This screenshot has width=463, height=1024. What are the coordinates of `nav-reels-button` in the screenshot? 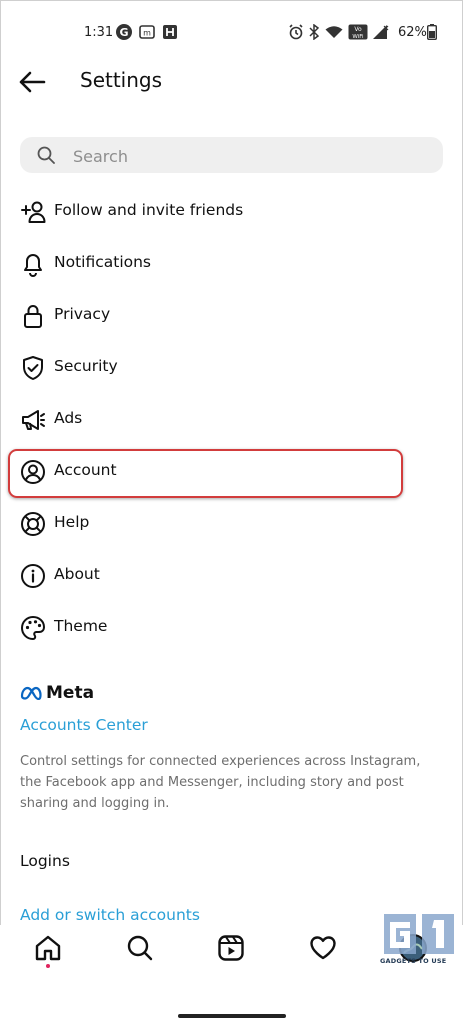 It's located at (231, 948).